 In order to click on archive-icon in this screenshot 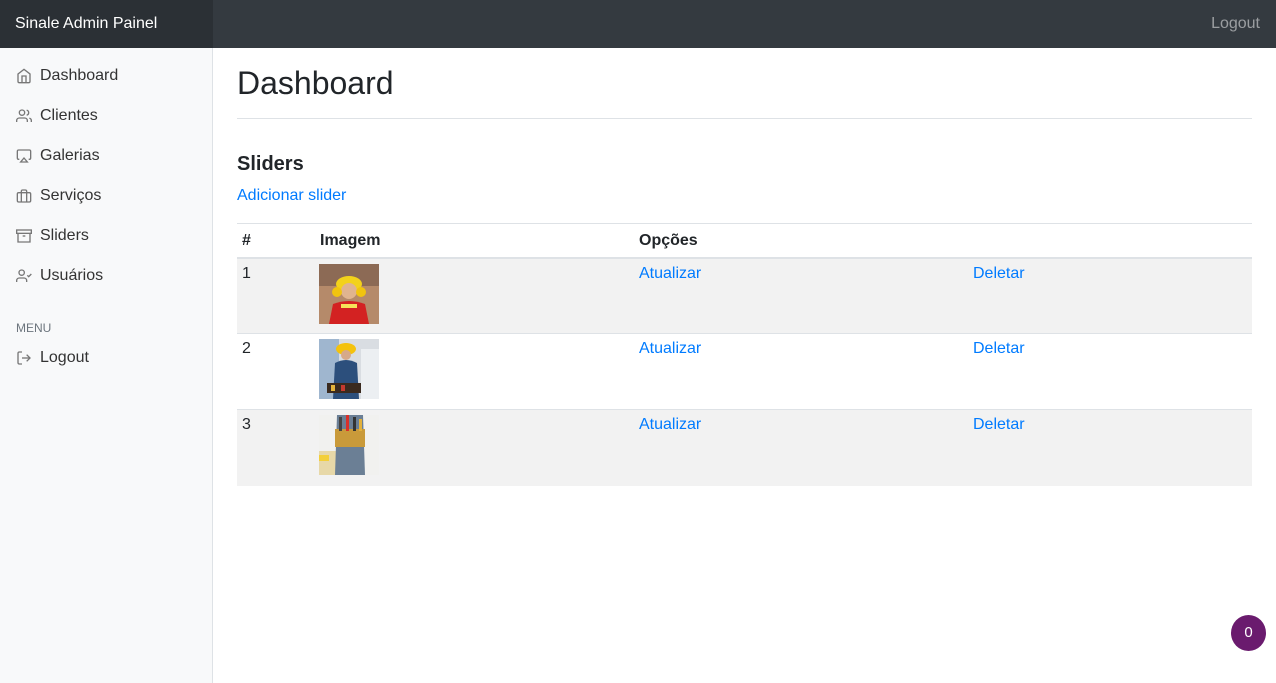, I will do `click(24, 236)`.